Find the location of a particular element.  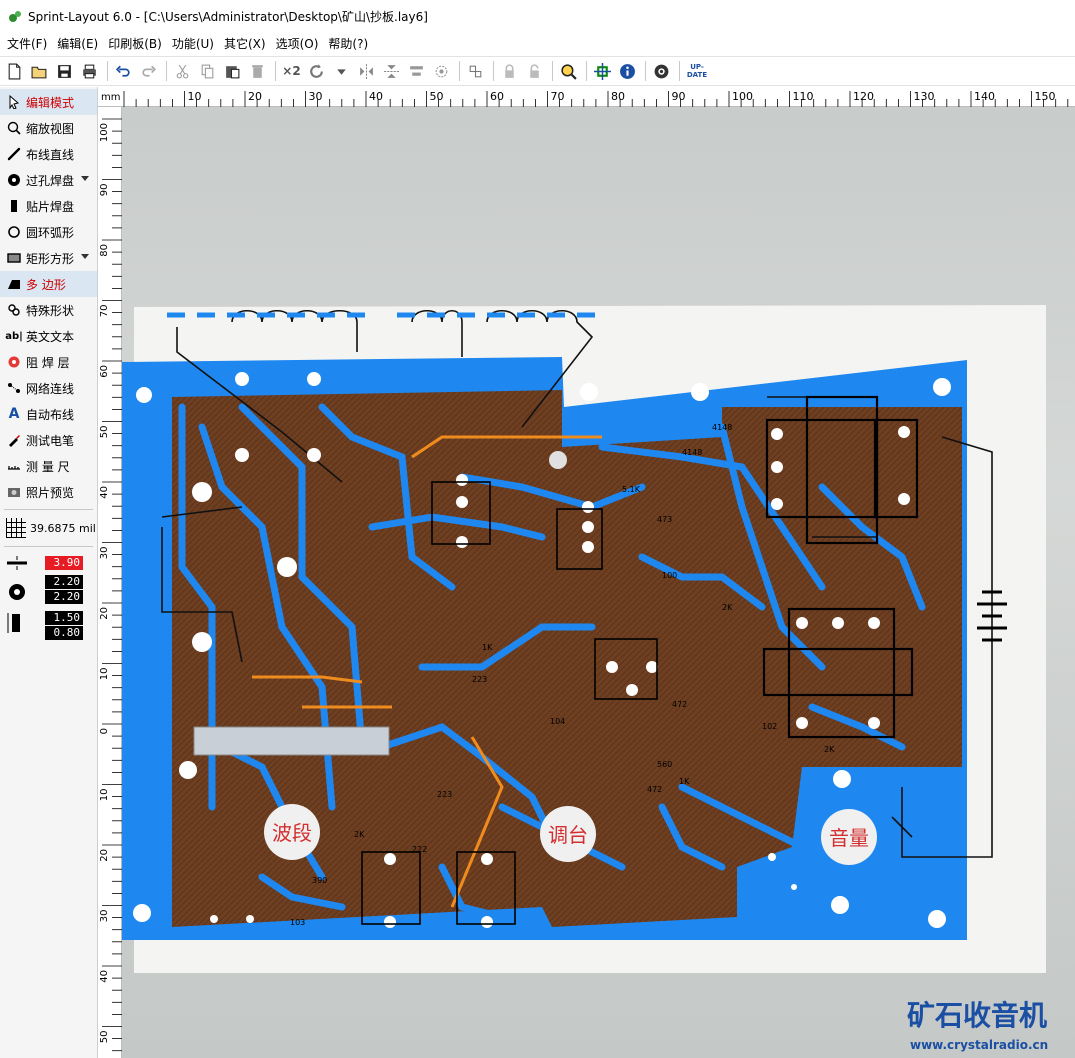

tool-rectangle: 矩形方形 is located at coordinates (48, 258).